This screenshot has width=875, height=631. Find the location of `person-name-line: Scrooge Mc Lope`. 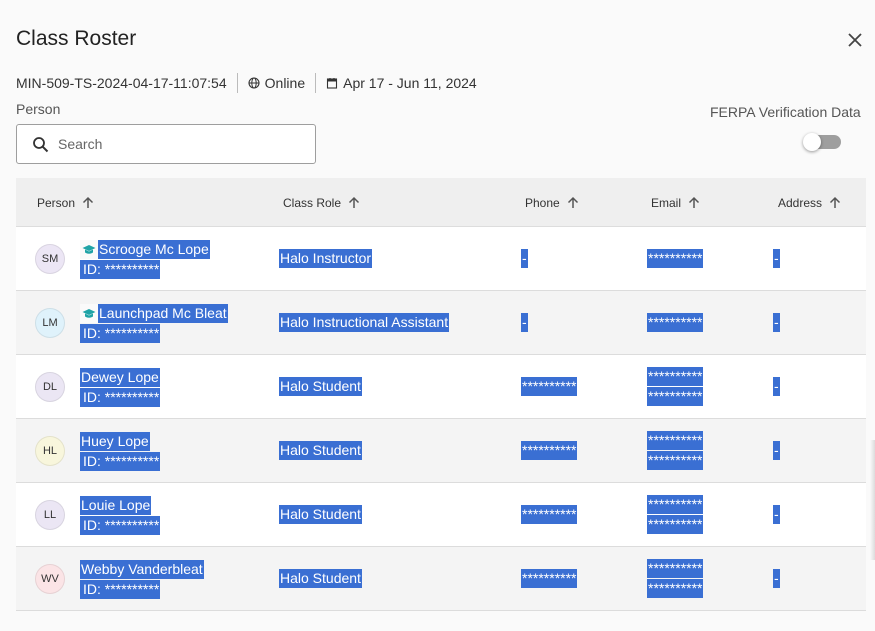

person-name-line: Scrooge Mc Lope is located at coordinates (145, 249).